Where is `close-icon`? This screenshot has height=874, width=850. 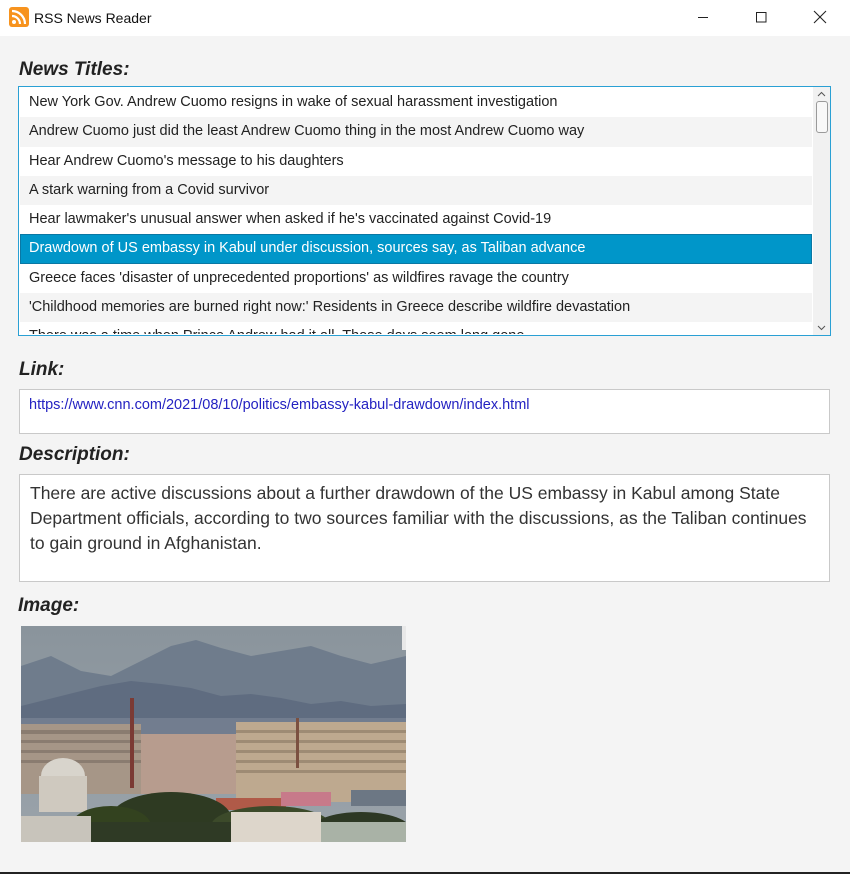
close-icon is located at coordinates (820, 17).